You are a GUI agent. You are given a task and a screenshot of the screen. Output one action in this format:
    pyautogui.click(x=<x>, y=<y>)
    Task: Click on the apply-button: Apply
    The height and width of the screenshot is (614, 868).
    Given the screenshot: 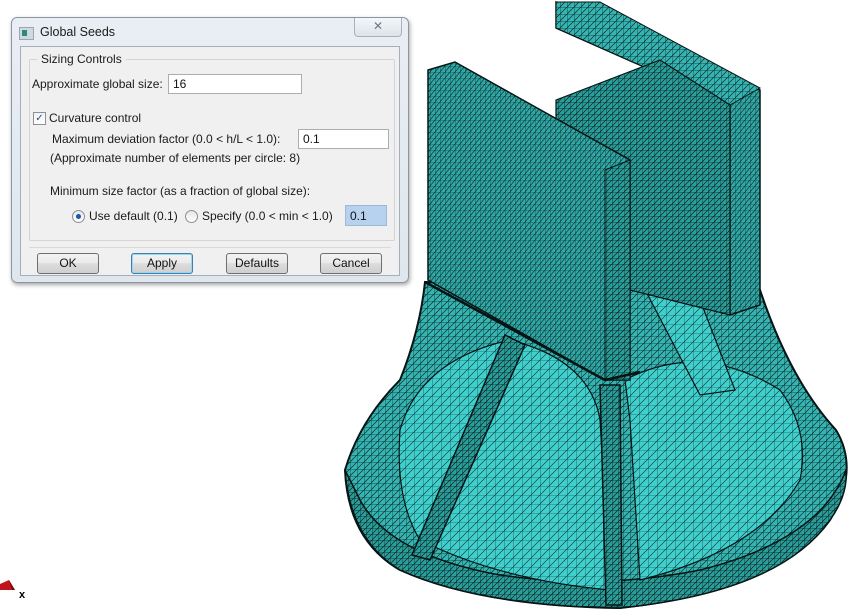 What is the action you would take?
    pyautogui.click(x=162, y=263)
    